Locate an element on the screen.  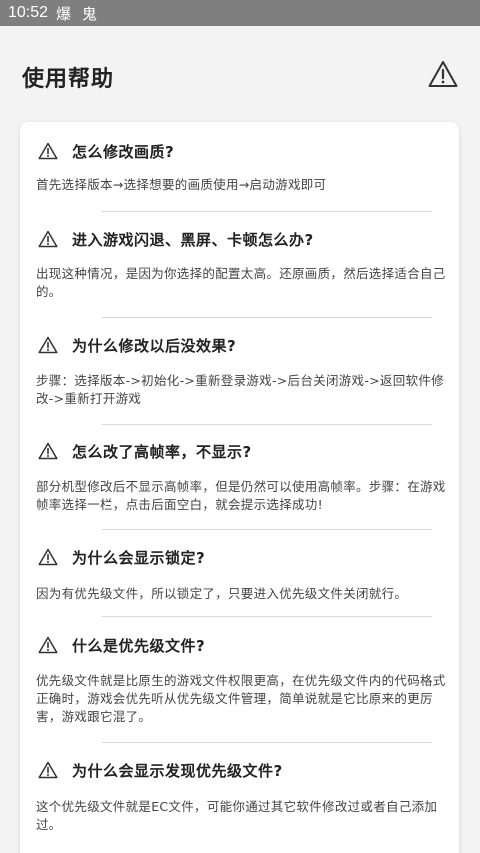
page-title: 使用帮助 is located at coordinates (68, 79).